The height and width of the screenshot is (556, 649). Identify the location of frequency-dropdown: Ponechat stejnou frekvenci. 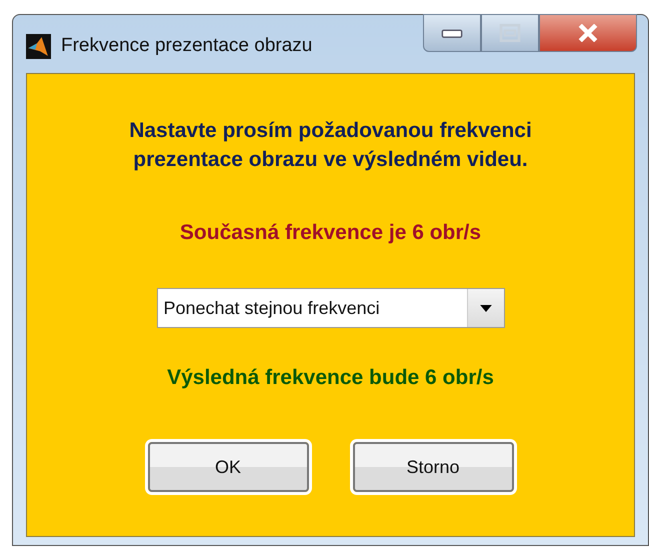
(330, 308).